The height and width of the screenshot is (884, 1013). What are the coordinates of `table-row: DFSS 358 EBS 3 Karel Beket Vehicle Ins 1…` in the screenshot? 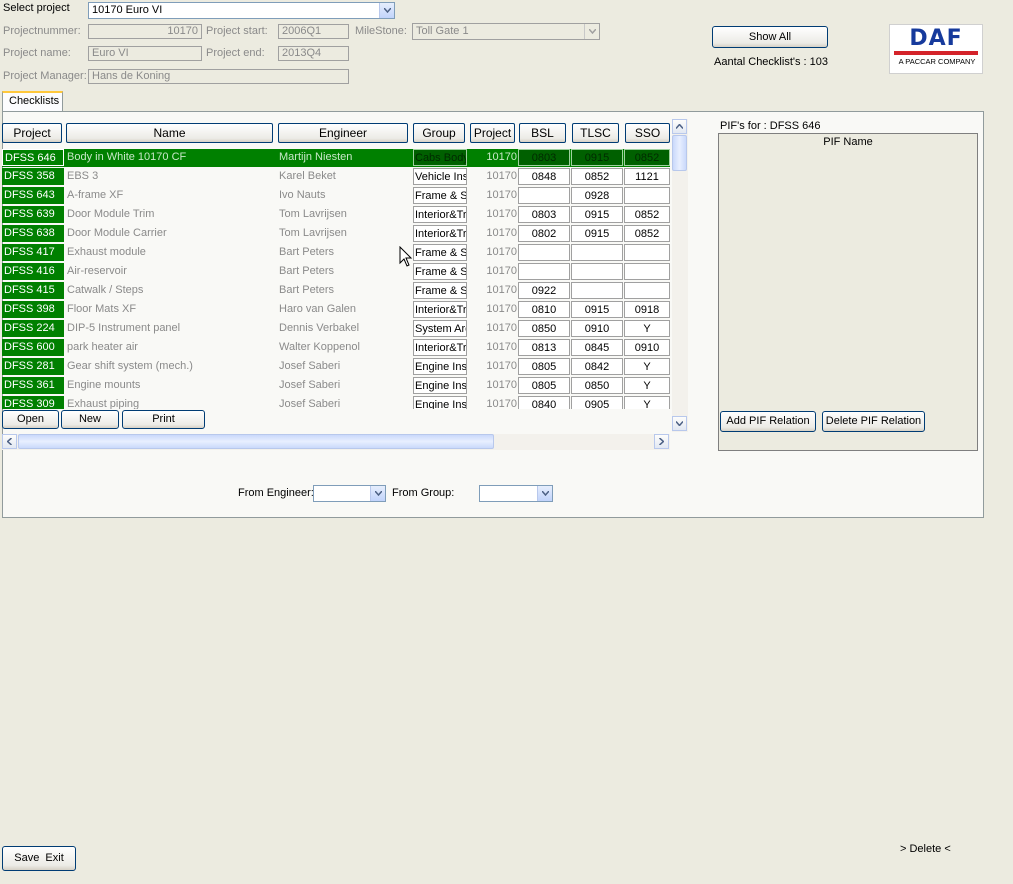 It's located at (336, 177).